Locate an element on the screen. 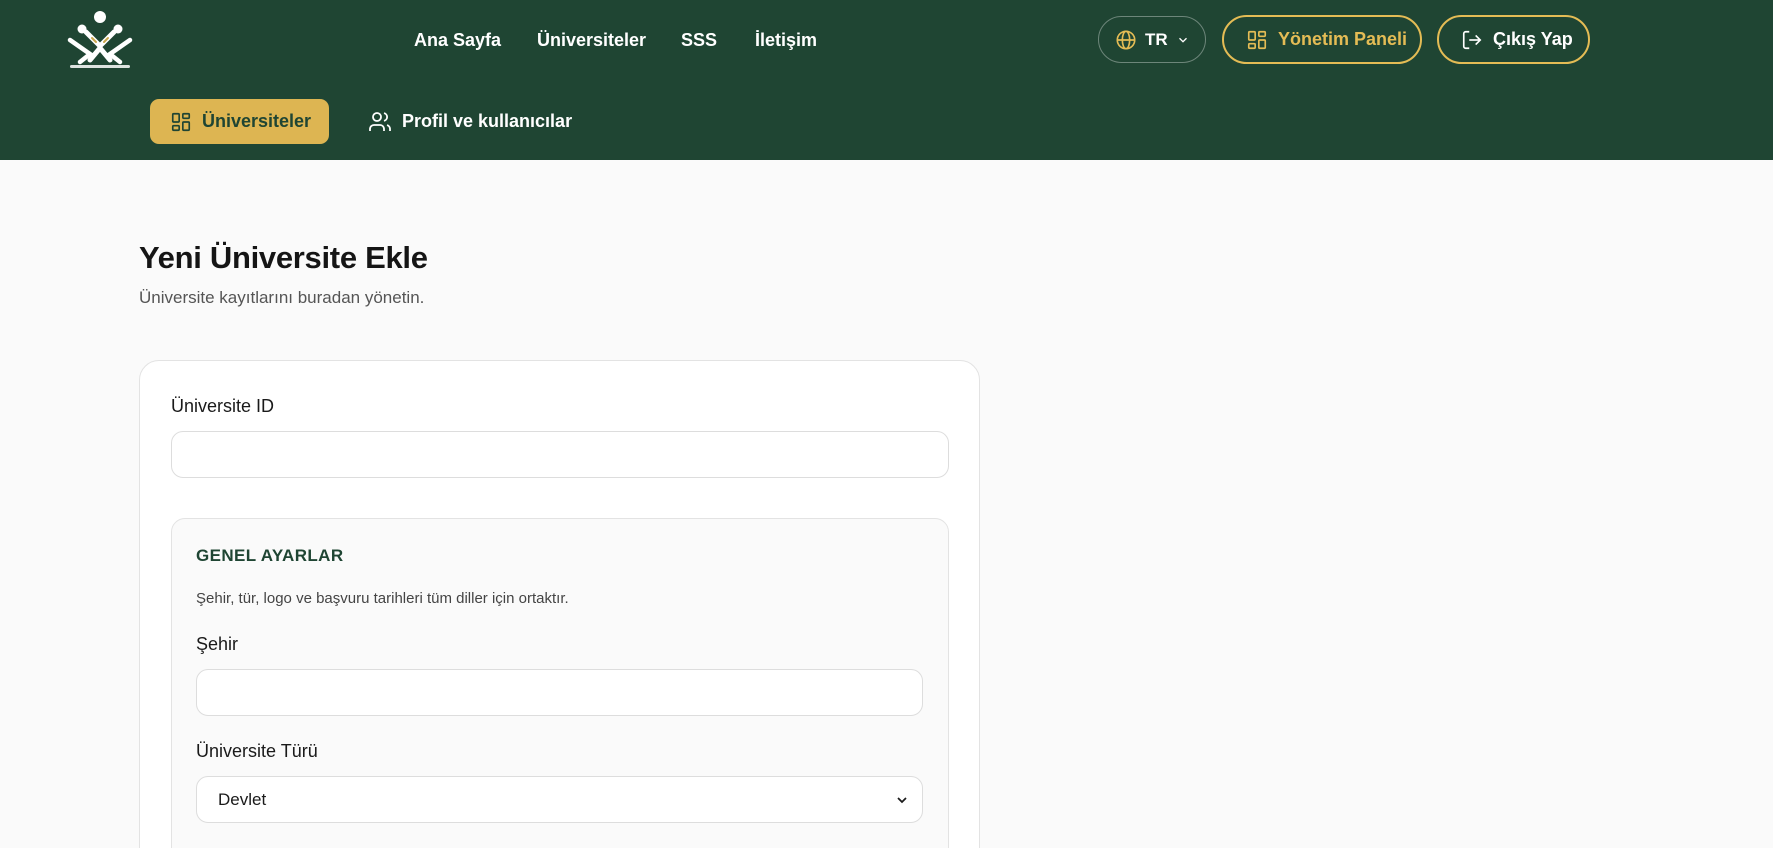 The height and width of the screenshot is (848, 1773). nav-universities: Üniversiteler is located at coordinates (591, 40).